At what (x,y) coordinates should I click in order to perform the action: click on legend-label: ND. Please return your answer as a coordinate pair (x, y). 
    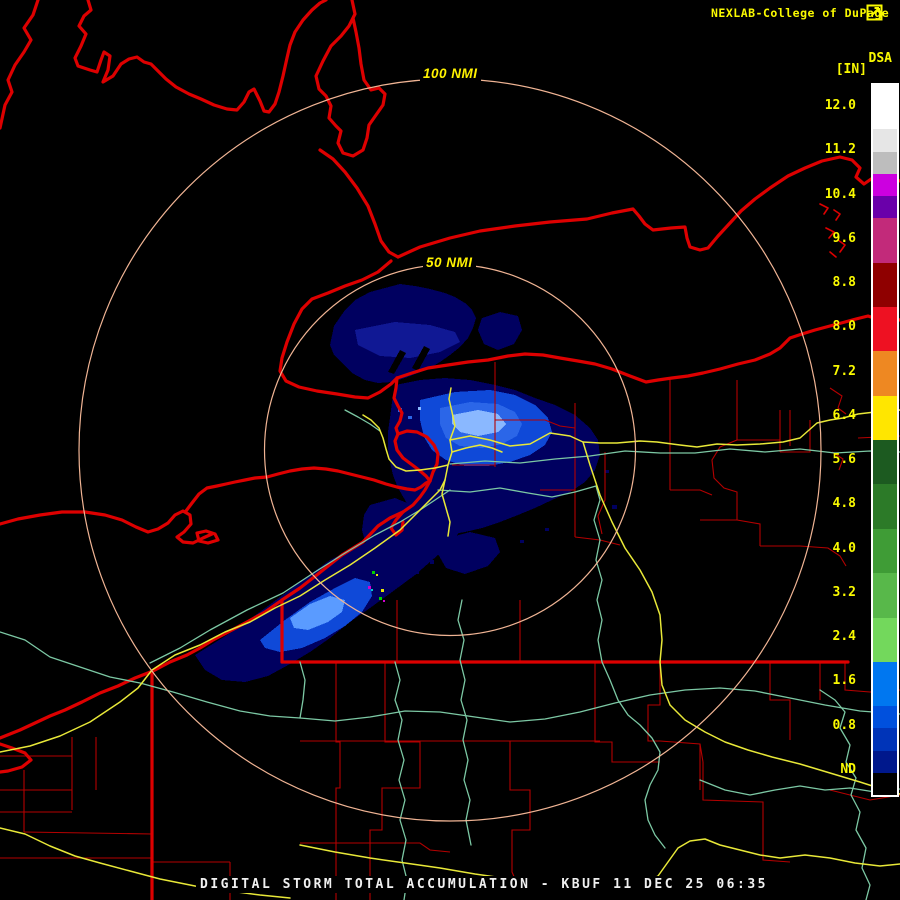
    Looking at the image, I should click on (848, 769).